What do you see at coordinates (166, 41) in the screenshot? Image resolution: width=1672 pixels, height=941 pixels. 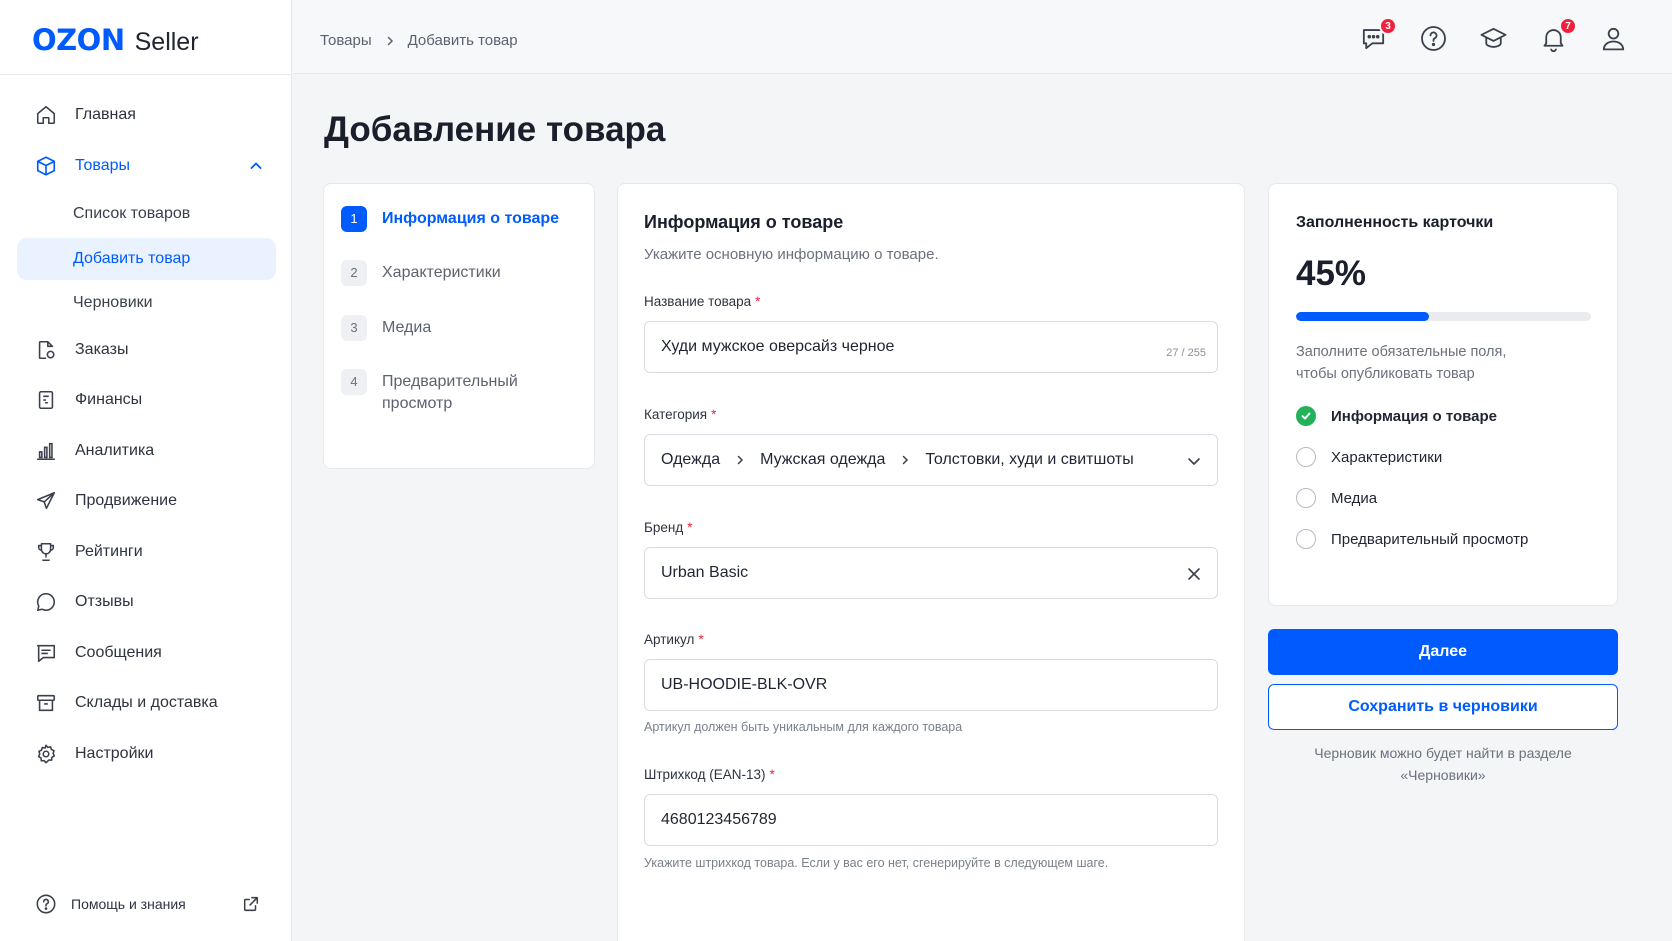 I see `logo-product: Seller` at bounding box center [166, 41].